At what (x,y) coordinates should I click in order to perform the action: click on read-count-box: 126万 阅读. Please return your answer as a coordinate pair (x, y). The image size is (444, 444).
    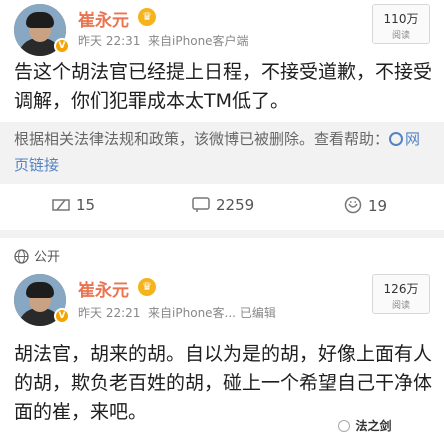
    Looking at the image, I should click on (401, 294).